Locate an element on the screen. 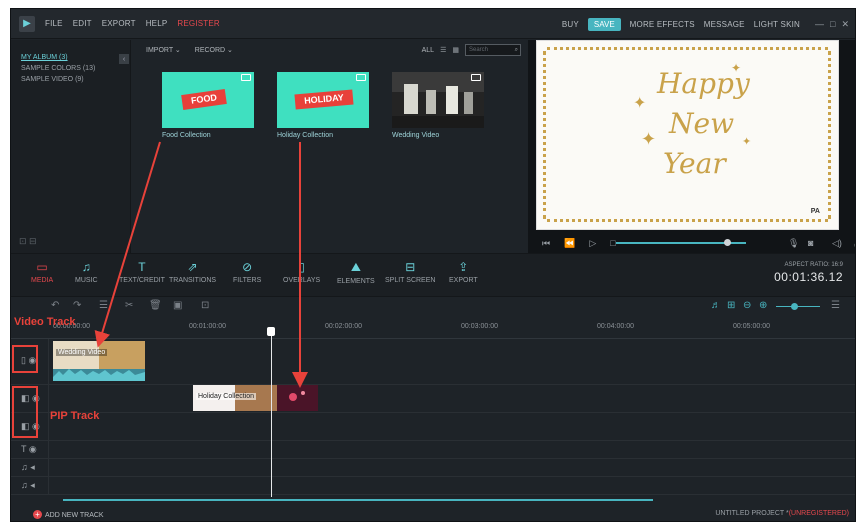 The width and height of the screenshot is (860, 524). snapshot-icon: ⊡ is located at coordinates (205, 305).